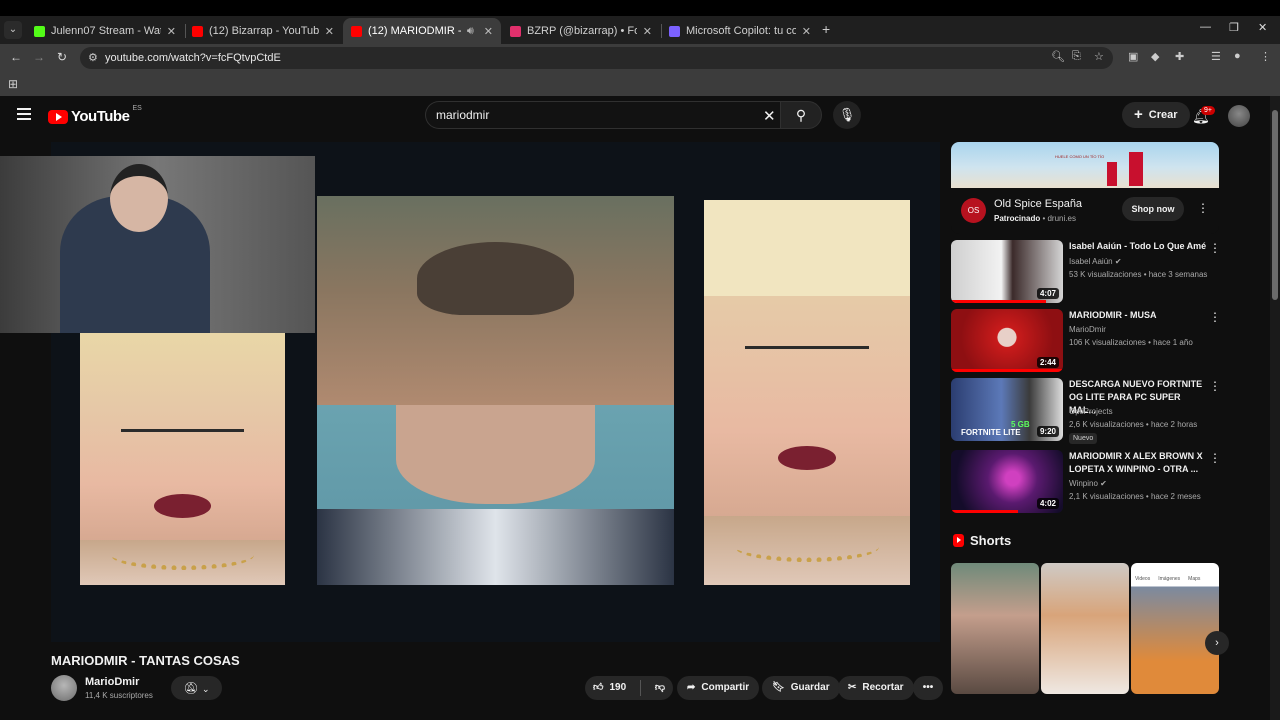 The height and width of the screenshot is (720, 1280). What do you see at coordinates (1217, 643) in the screenshot?
I see `shorts-next-button: ›` at bounding box center [1217, 643].